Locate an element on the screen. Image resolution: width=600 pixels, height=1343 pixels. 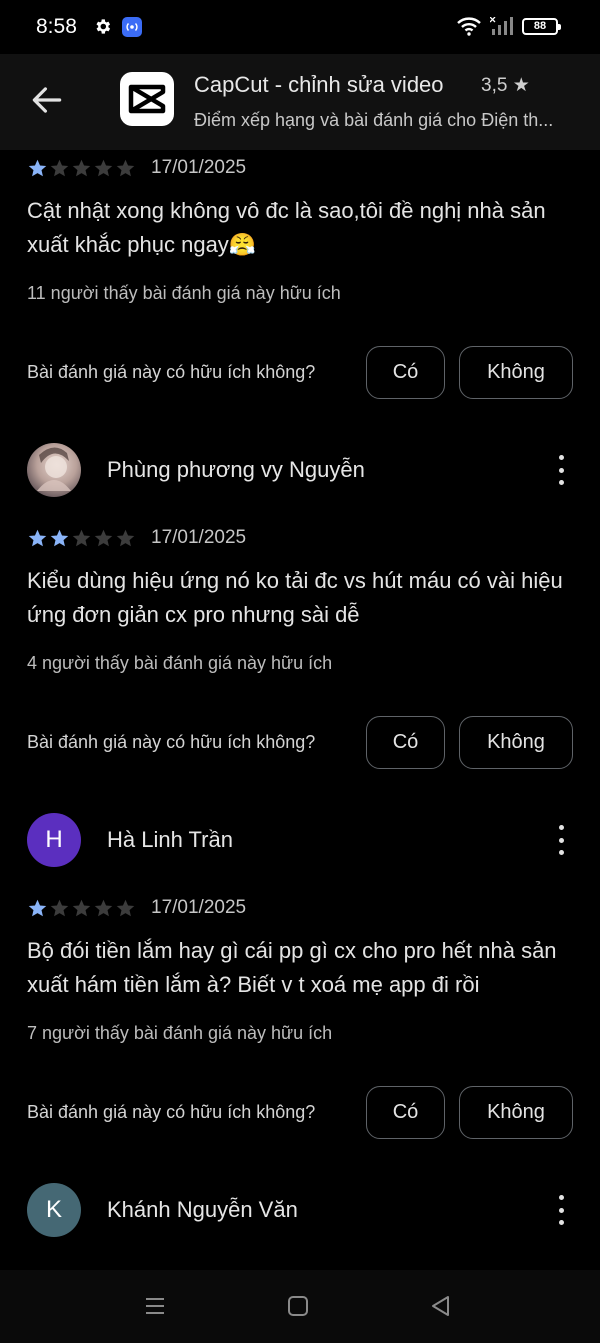
reviewer-name: Khánh Nguyễn Văn is located at coordinates (202, 1209).